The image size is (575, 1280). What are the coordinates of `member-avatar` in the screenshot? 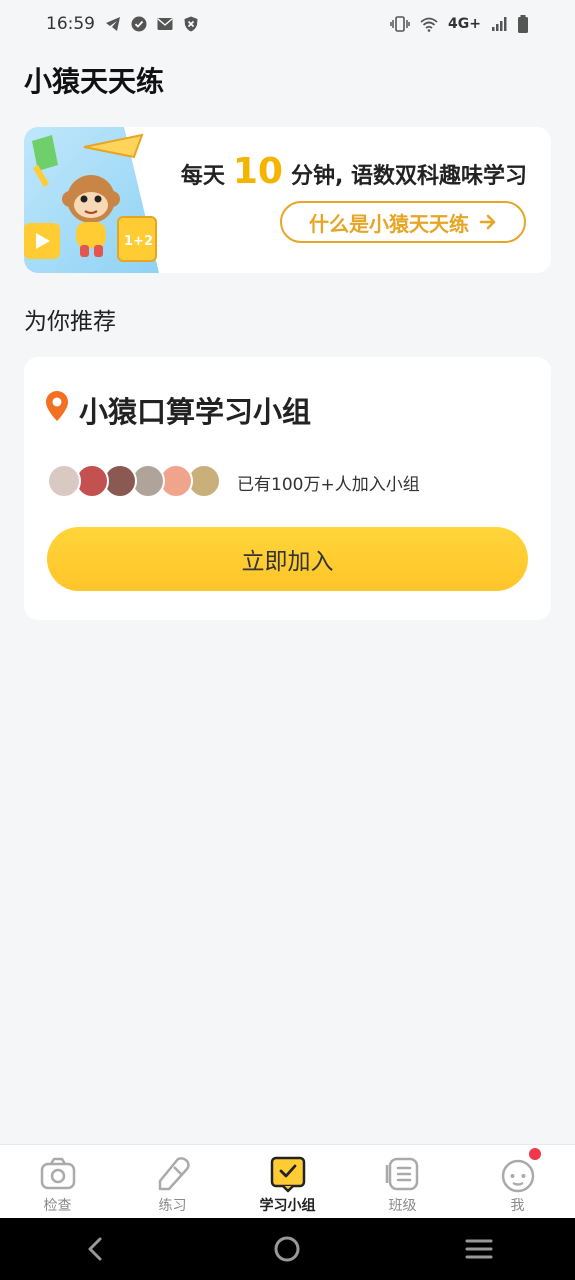 It's located at (64, 481).